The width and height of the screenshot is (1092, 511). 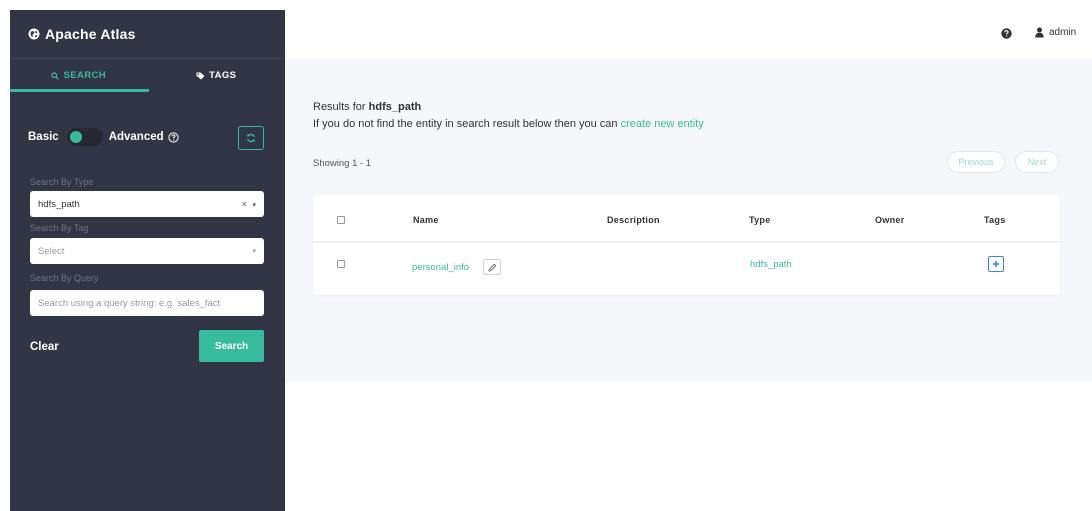 What do you see at coordinates (75, 137) in the screenshot?
I see `toggle-knob` at bounding box center [75, 137].